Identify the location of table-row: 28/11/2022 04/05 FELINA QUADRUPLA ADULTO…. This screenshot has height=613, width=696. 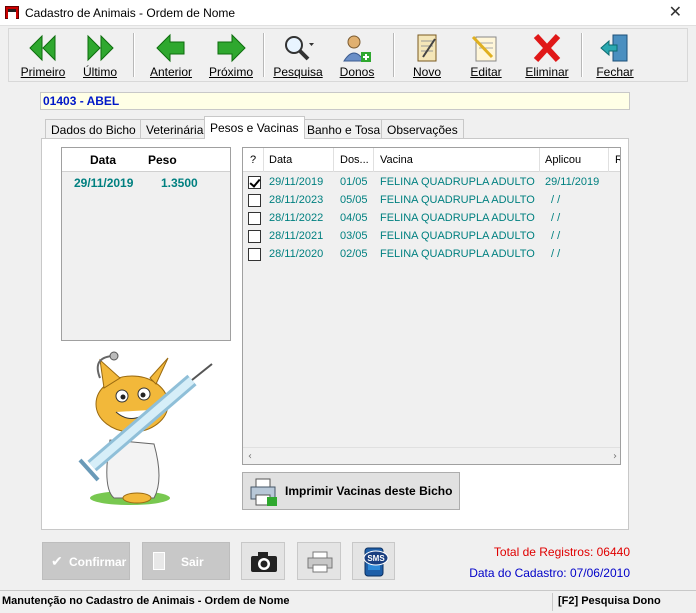
(431, 219).